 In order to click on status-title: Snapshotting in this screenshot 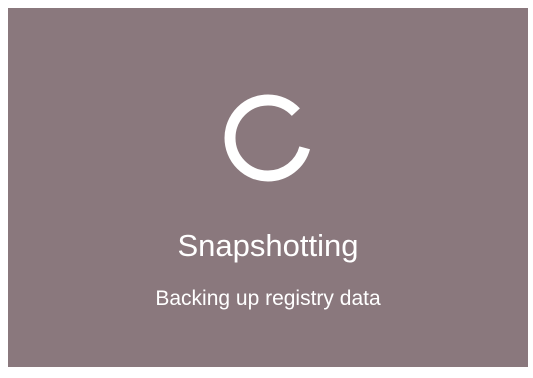, I will do `click(268, 245)`.